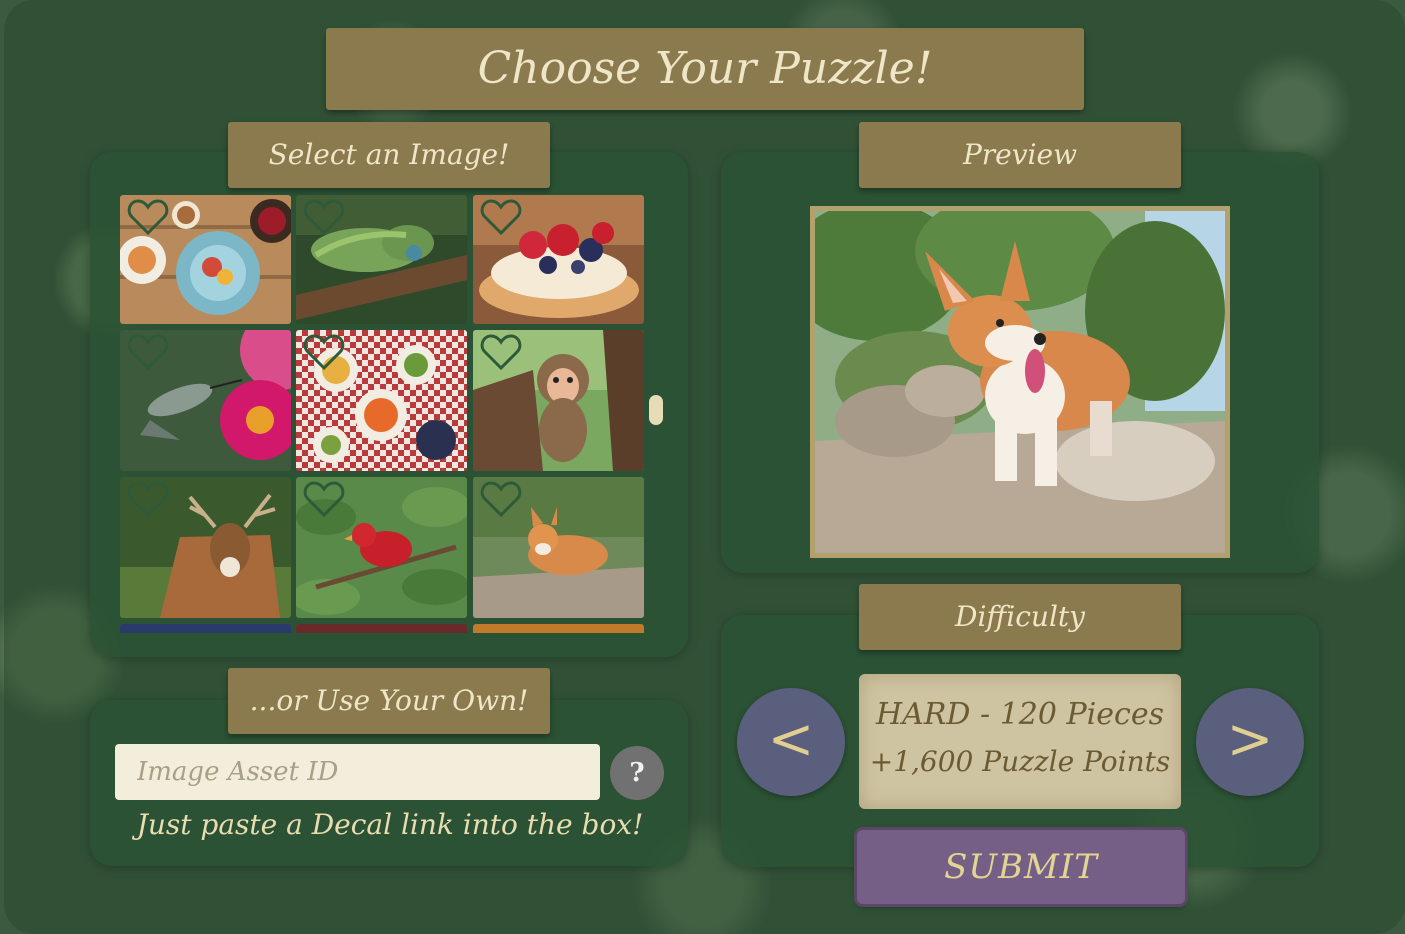 The image size is (1405, 934). Describe the element at coordinates (656, 410) in the screenshot. I see `image-grid-scrollbar` at that location.